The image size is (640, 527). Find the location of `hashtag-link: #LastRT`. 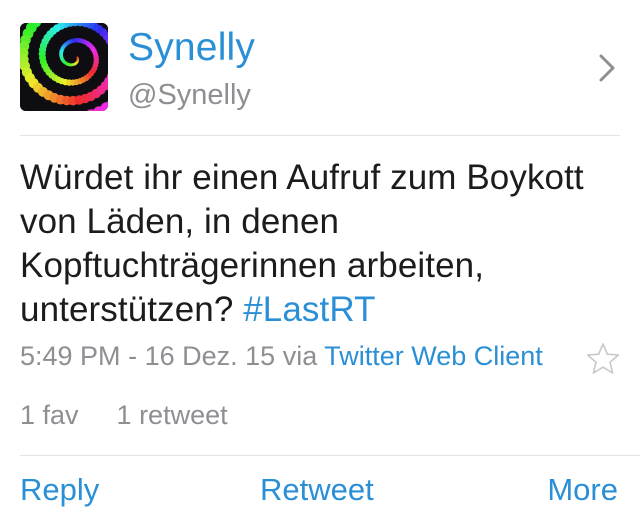

hashtag-link: #LastRT is located at coordinates (309, 309).